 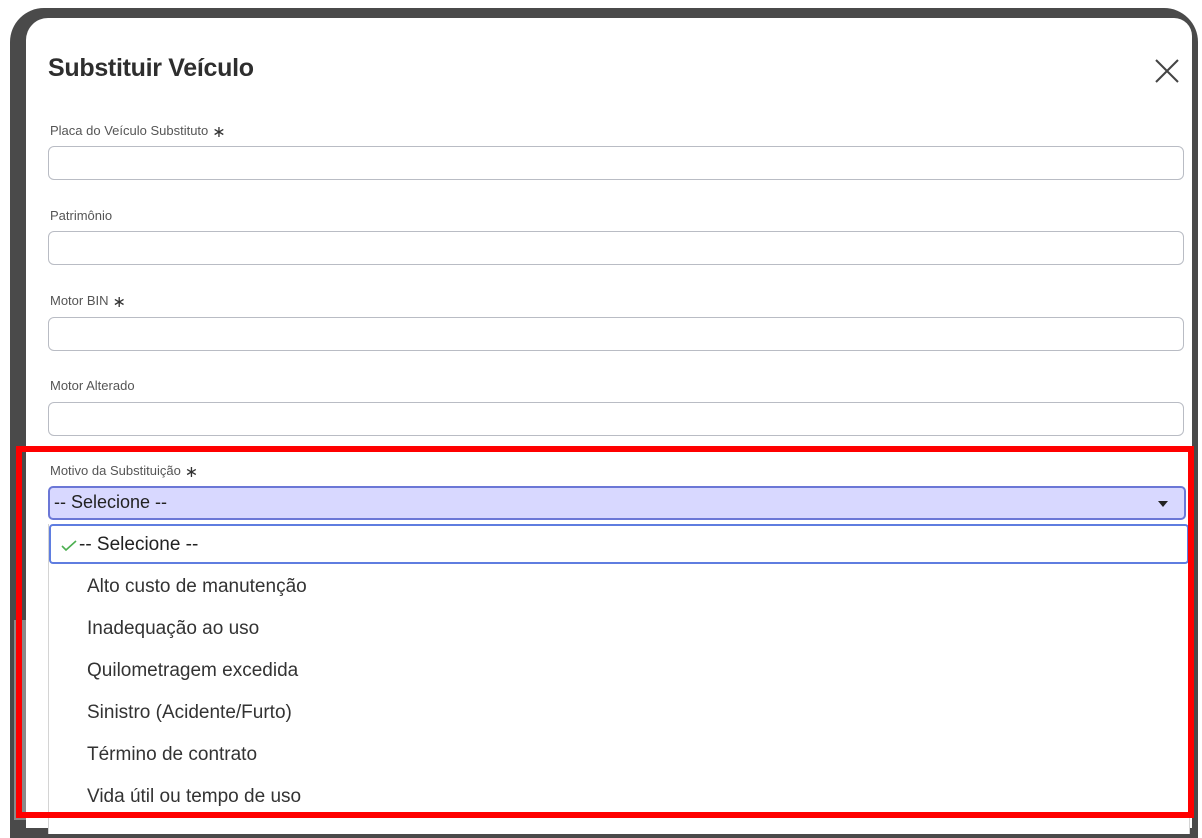 I want to click on motor-alterado-label: Motor Alterado, so click(x=92, y=385).